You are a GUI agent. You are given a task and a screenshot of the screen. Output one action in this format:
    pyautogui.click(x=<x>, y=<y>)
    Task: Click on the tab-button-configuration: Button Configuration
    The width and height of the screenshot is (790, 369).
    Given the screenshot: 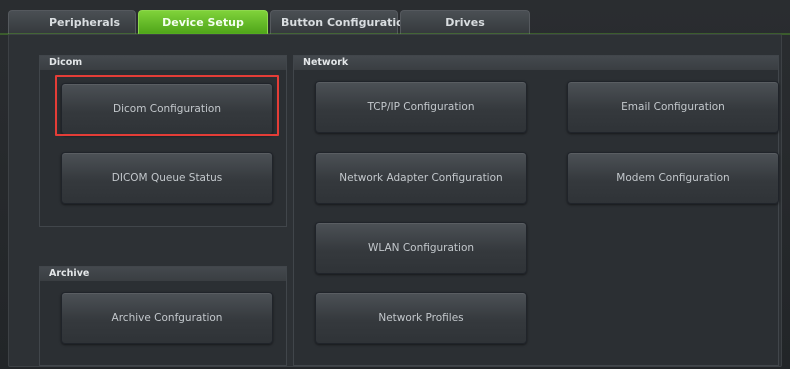 What is the action you would take?
    pyautogui.click(x=341, y=22)
    